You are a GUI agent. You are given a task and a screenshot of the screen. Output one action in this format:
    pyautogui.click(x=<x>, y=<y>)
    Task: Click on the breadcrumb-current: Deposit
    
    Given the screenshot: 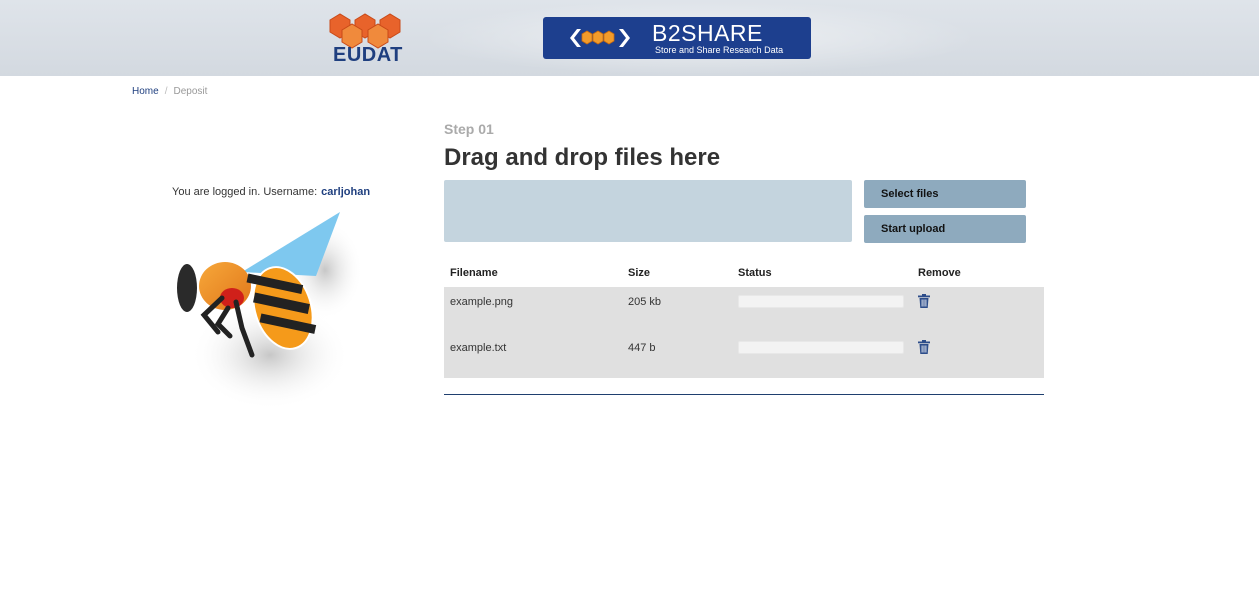 What is the action you would take?
    pyautogui.click(x=190, y=91)
    